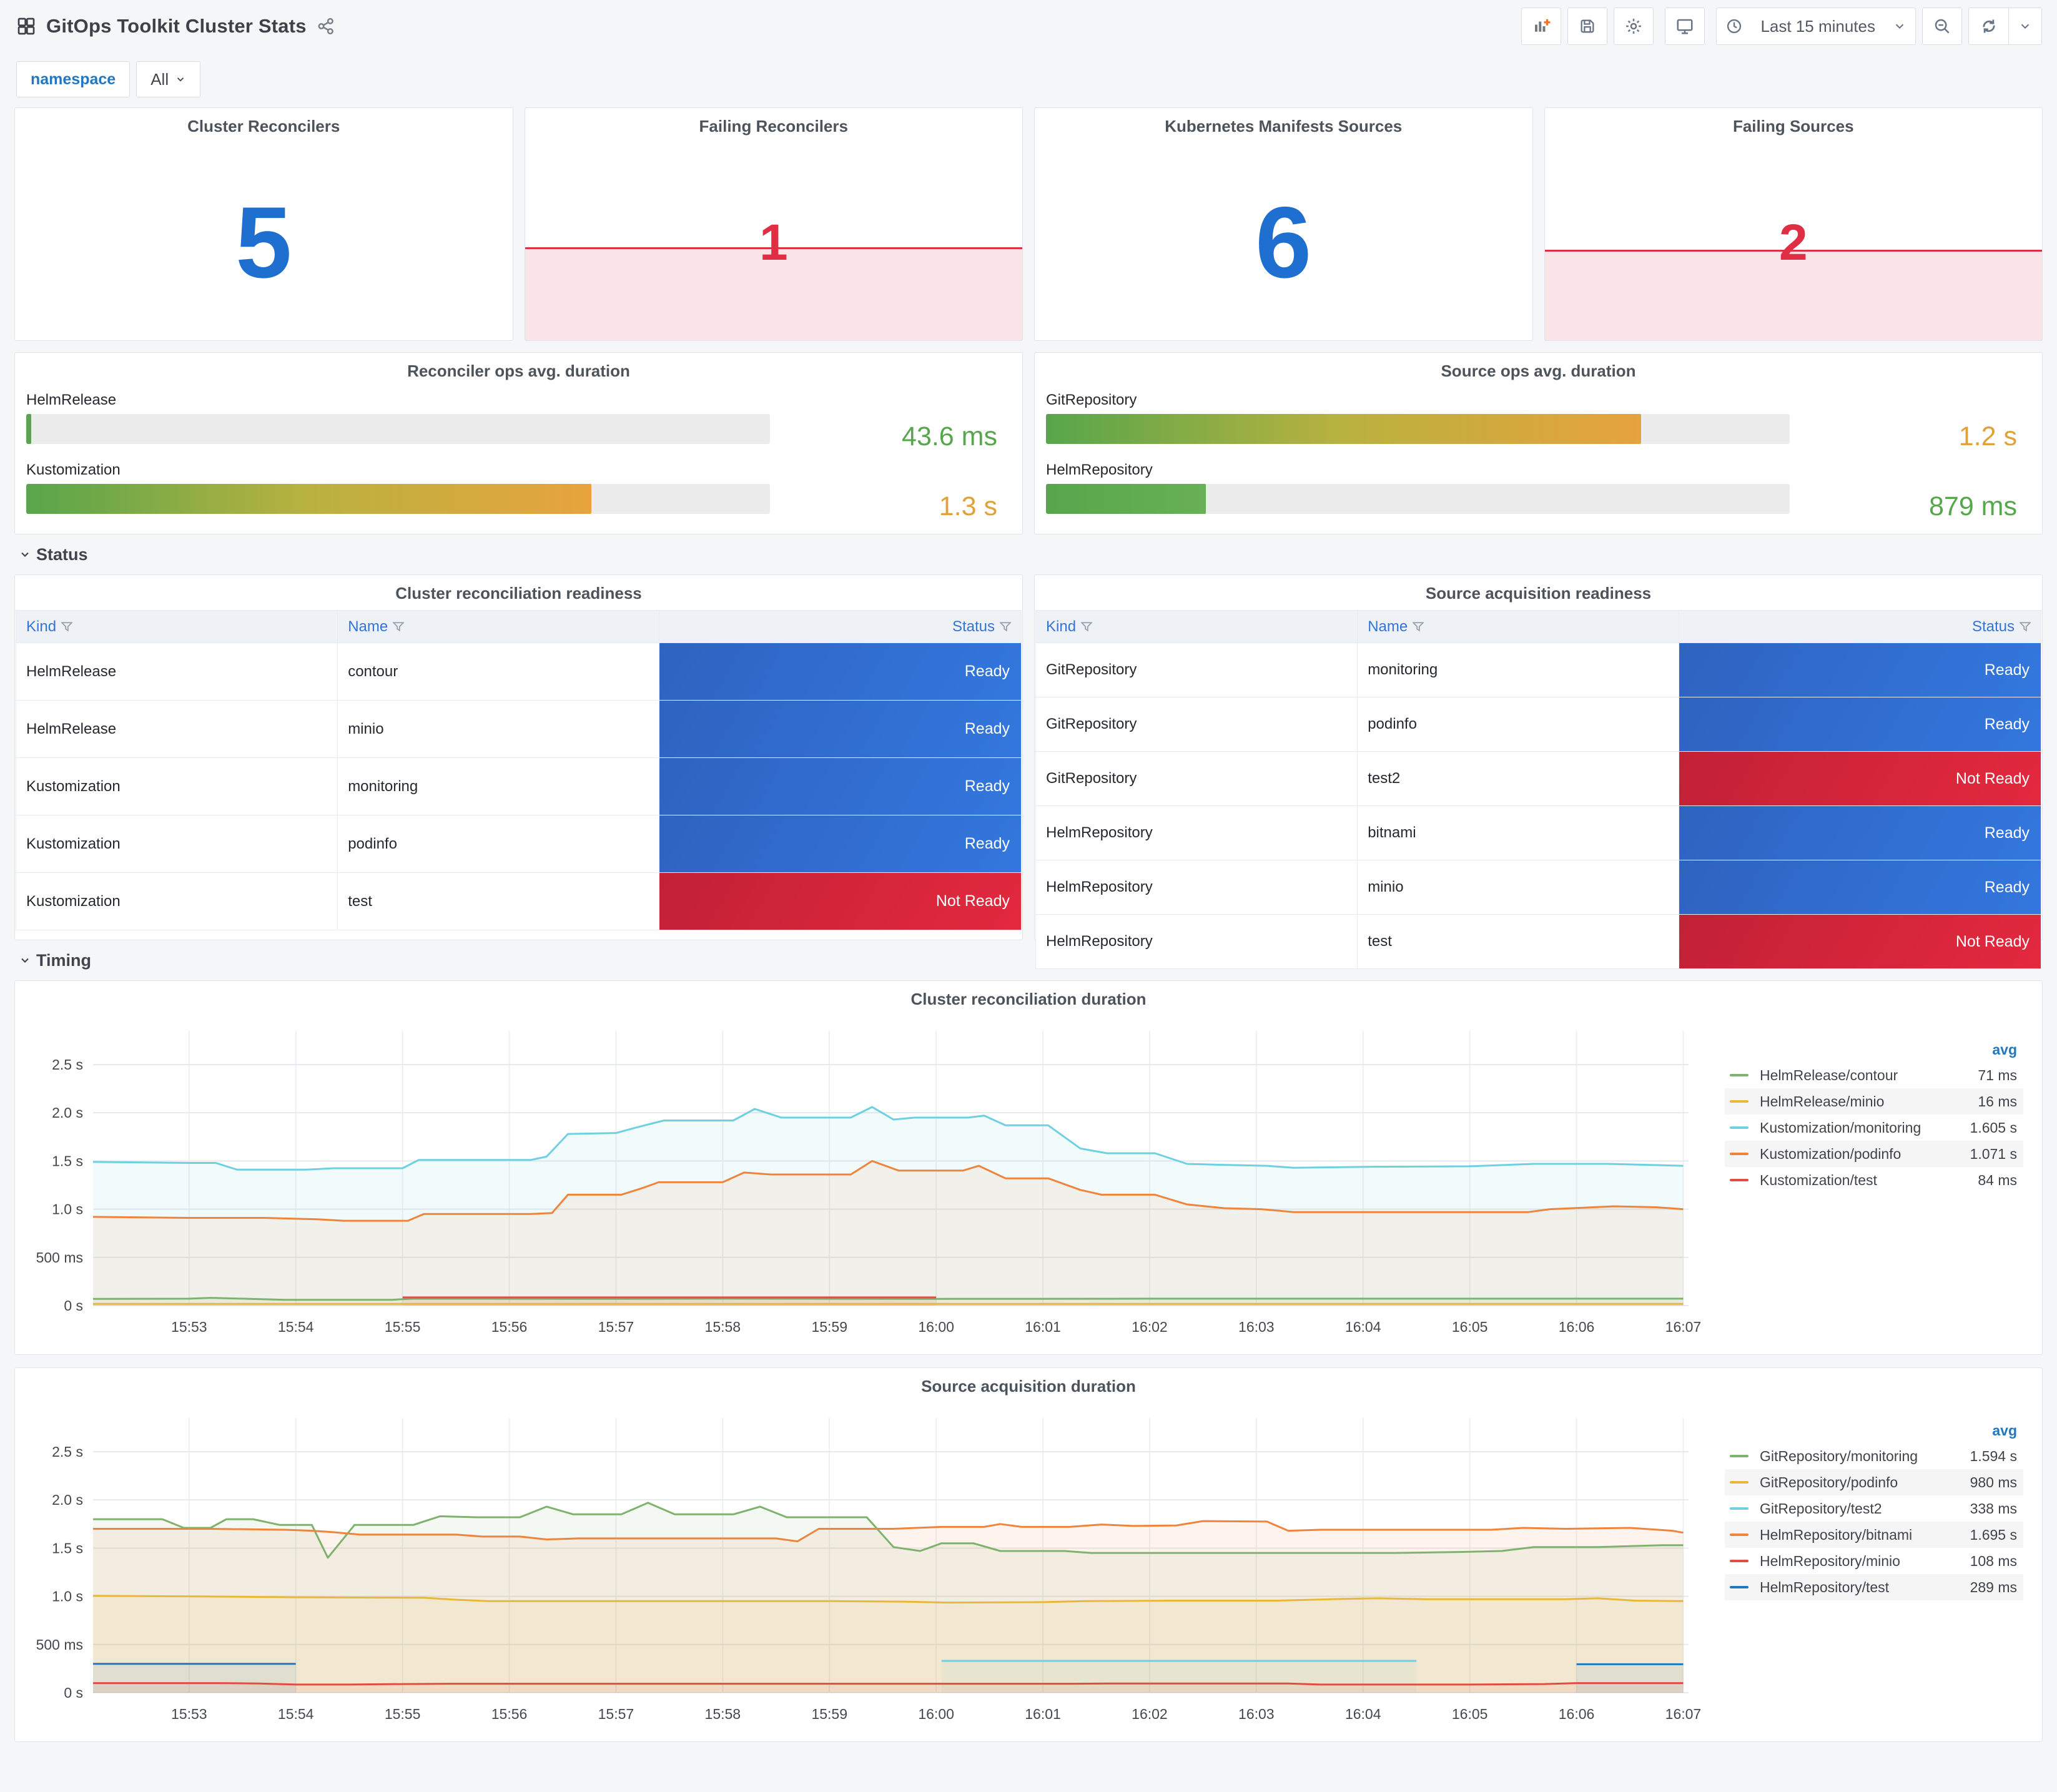 The image size is (2057, 1792). I want to click on panel-title: Reconciler ops avg. duration, so click(519, 371).